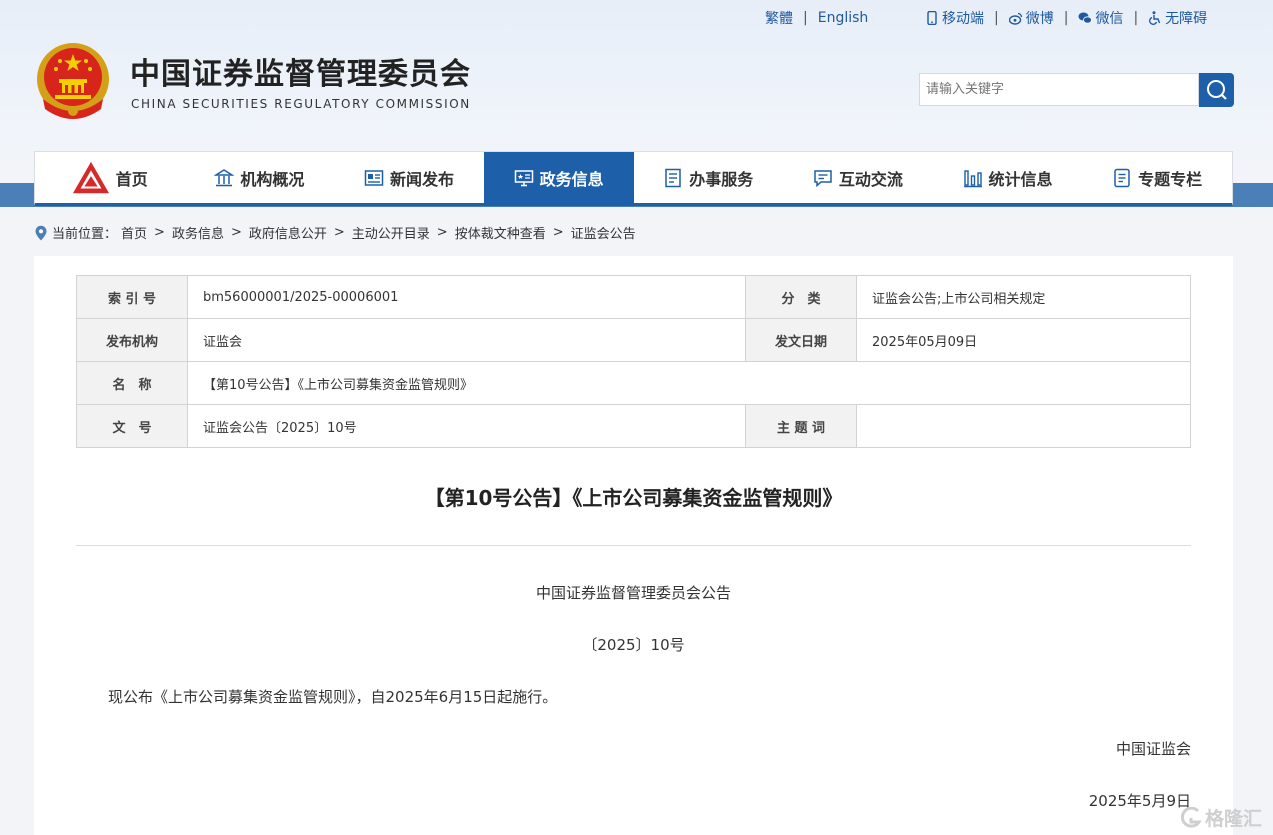 This screenshot has width=1273, height=835. Describe the element at coordinates (110, 177) in the screenshot. I see `nav-item-home: 首页` at that location.